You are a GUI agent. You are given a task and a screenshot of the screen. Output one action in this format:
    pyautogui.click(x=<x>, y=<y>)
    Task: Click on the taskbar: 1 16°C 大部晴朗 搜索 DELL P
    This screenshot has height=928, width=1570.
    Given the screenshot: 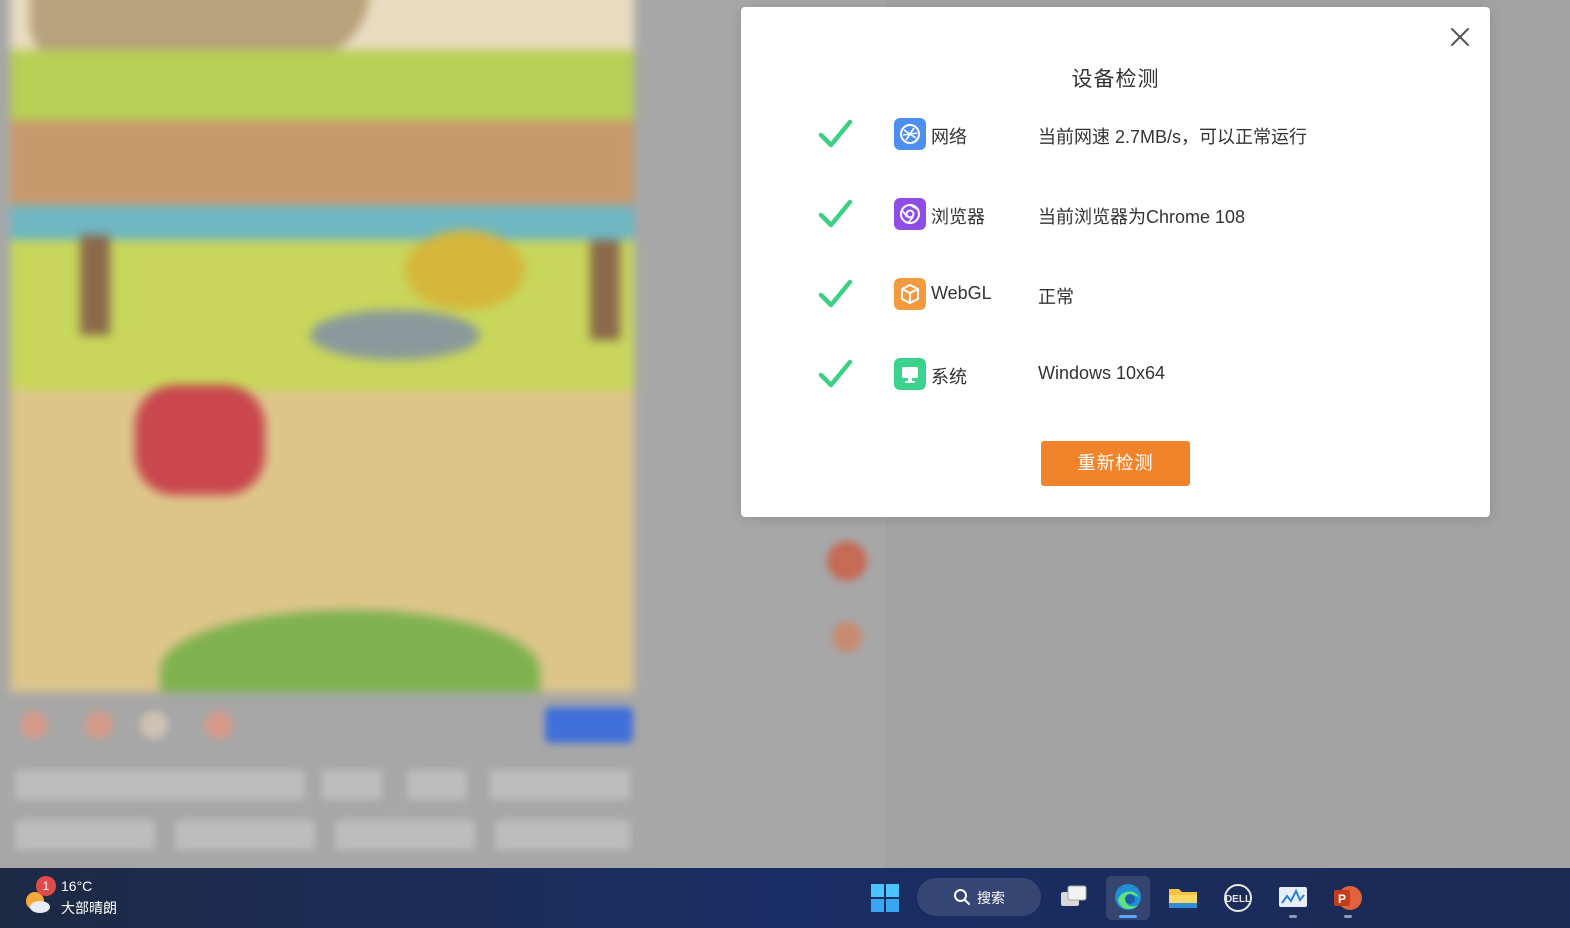 What is the action you would take?
    pyautogui.click(x=785, y=898)
    